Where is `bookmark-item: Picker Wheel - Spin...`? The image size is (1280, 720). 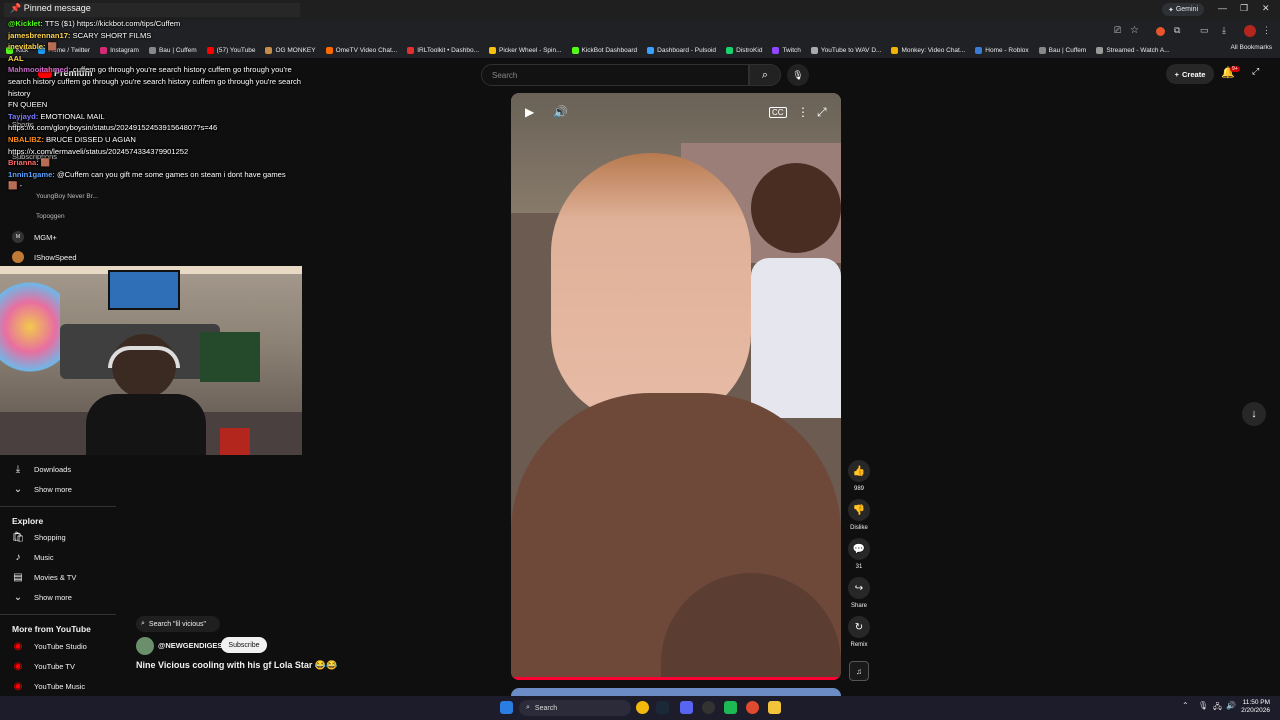 bookmark-item: Picker Wheel - Spin... is located at coordinates (525, 50).